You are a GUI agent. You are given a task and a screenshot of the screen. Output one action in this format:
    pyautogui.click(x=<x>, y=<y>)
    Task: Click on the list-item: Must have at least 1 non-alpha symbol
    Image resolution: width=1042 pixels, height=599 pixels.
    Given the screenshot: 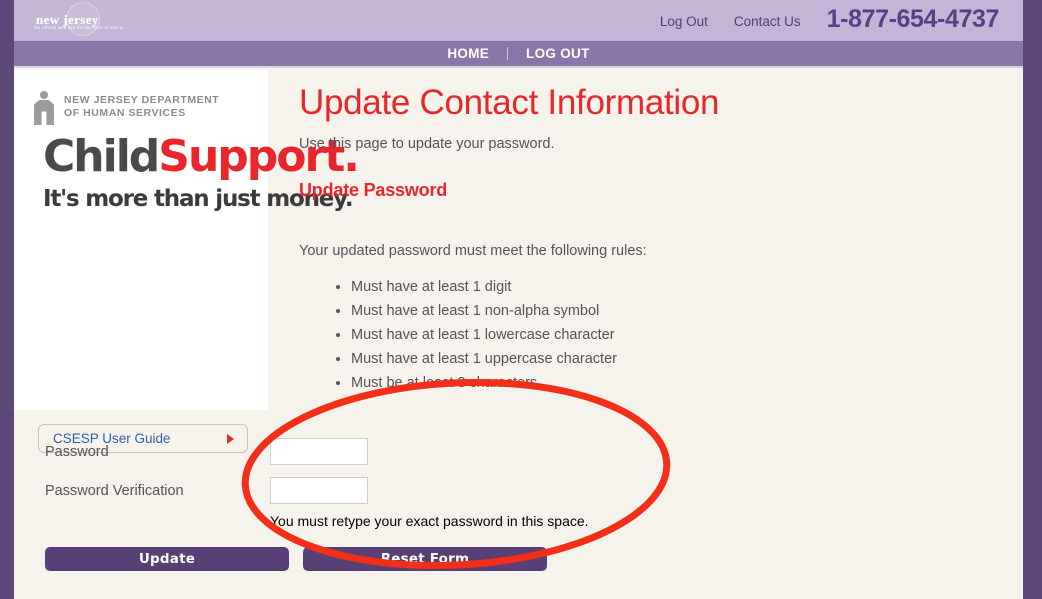 What is the action you would take?
    pyautogui.click(x=687, y=311)
    